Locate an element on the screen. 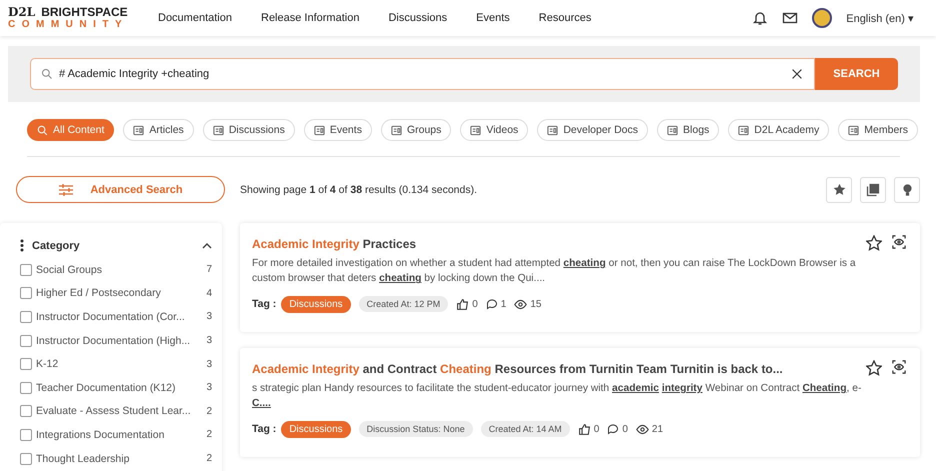 The image size is (936, 471). close-icon is located at coordinates (797, 74).